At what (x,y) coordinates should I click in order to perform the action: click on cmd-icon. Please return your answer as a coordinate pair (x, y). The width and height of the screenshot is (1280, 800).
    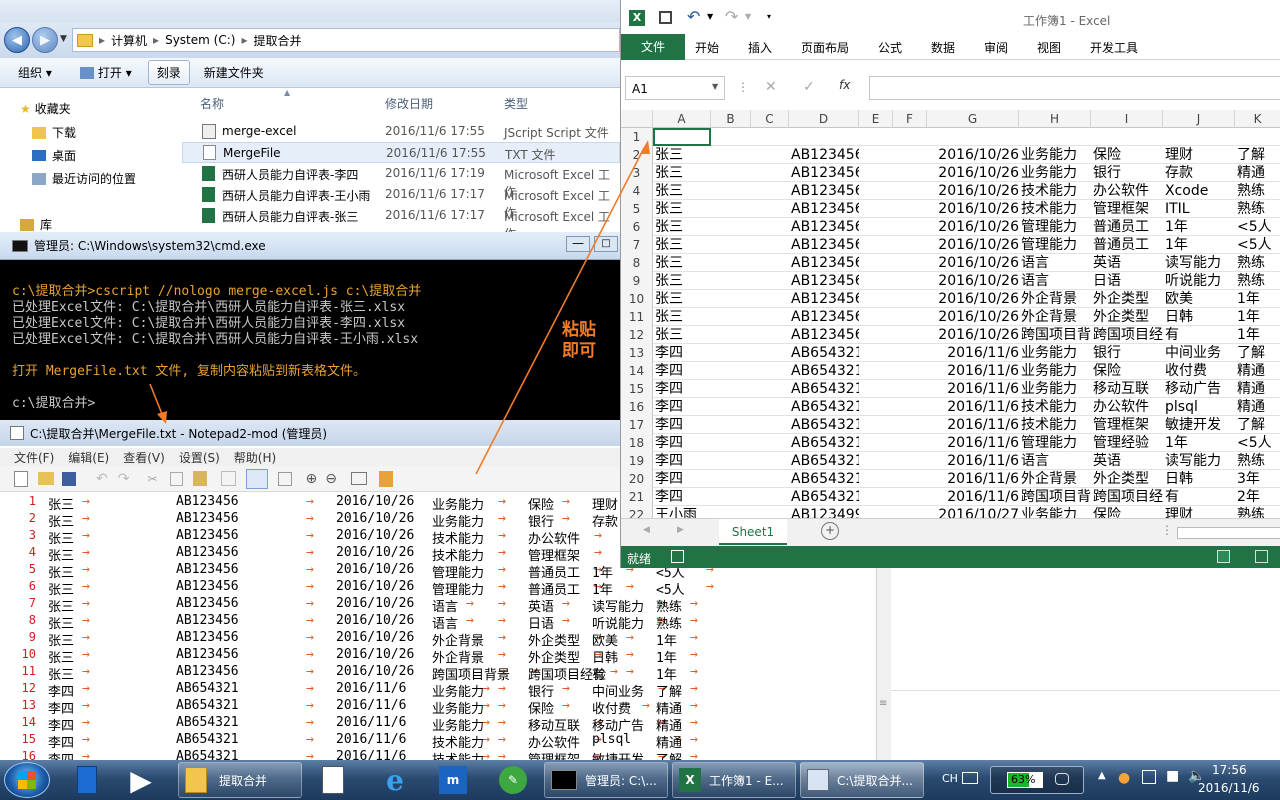
    Looking at the image, I should click on (564, 780).